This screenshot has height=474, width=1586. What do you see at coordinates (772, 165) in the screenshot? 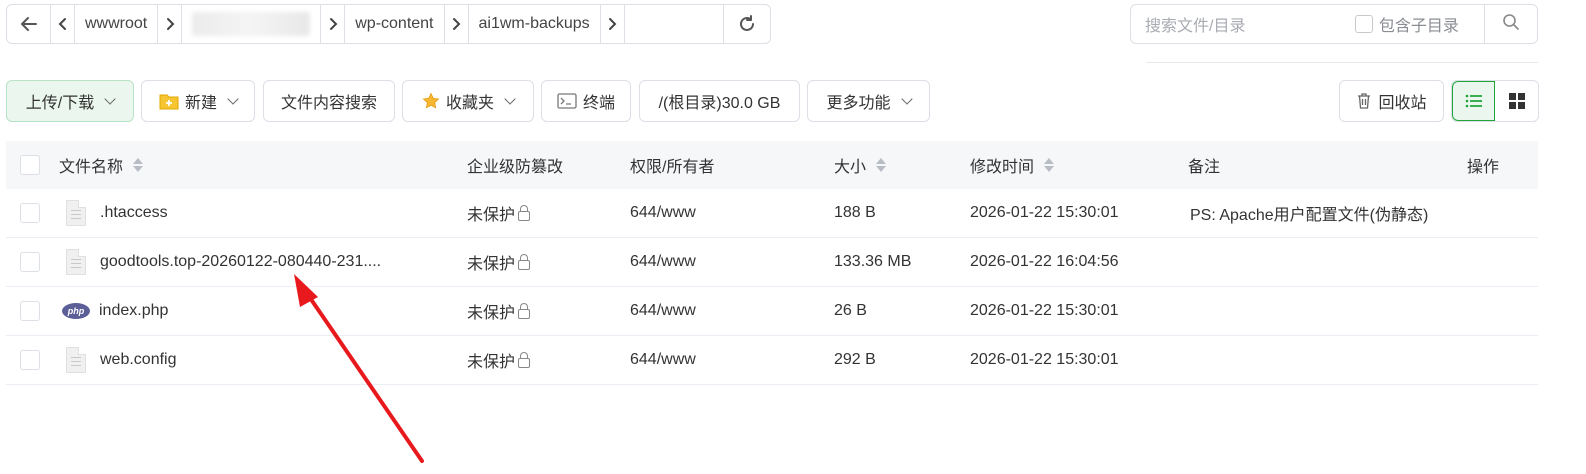
I see `table-header: 文件名称 企业级防篡改 权限/所有者 大小 修改时间 备注 操作` at bounding box center [772, 165].